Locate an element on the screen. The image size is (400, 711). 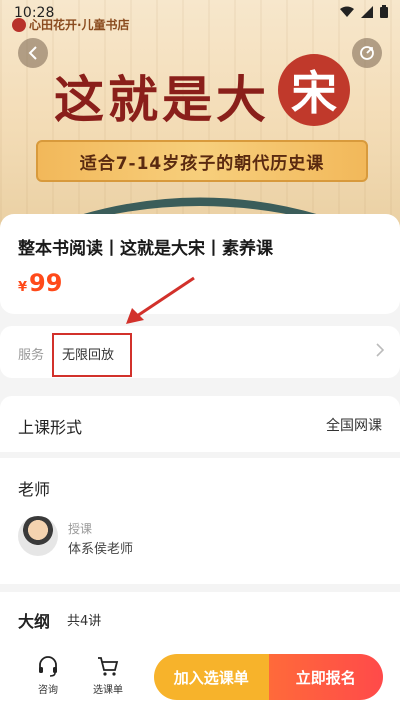
chevron-left-icon is located at coordinates (32, 53).